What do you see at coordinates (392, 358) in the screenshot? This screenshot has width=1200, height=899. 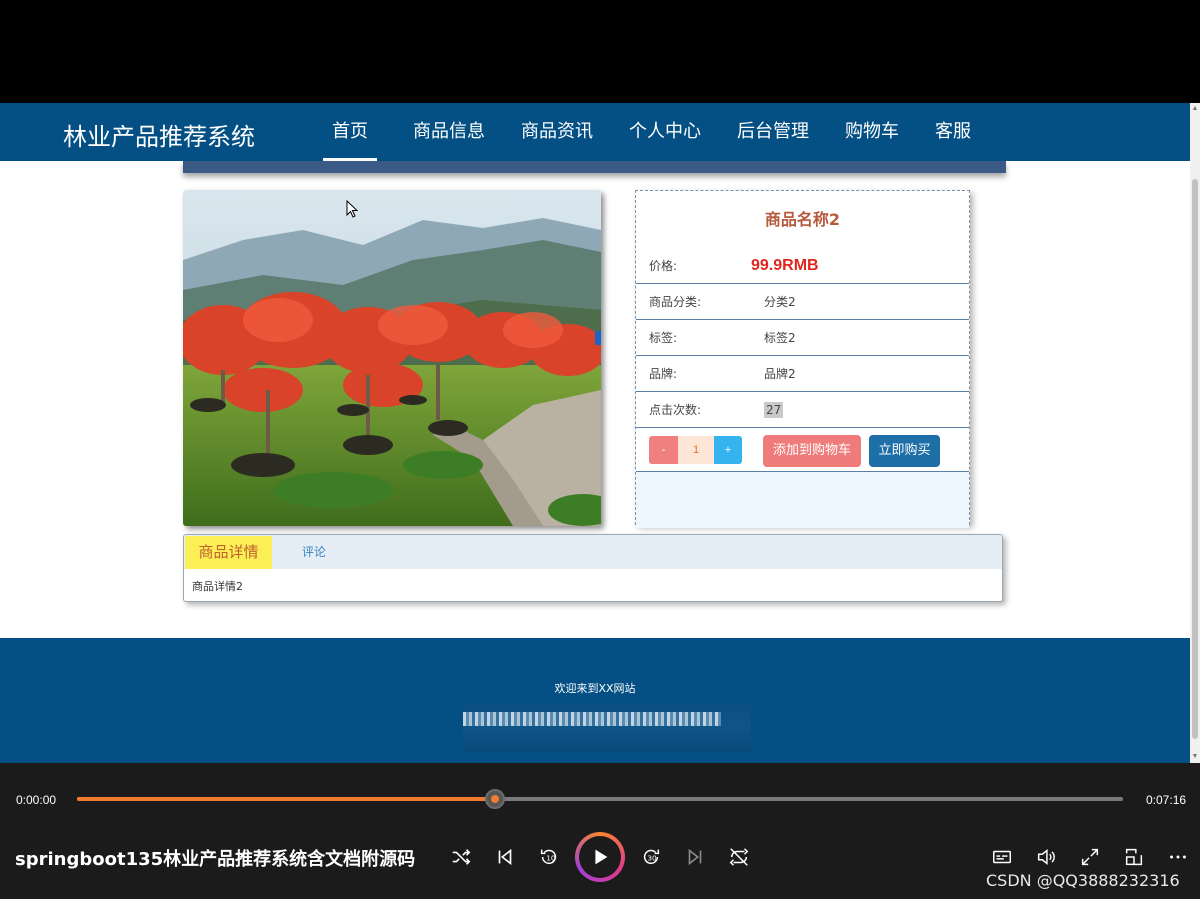 I see `product-image` at bounding box center [392, 358].